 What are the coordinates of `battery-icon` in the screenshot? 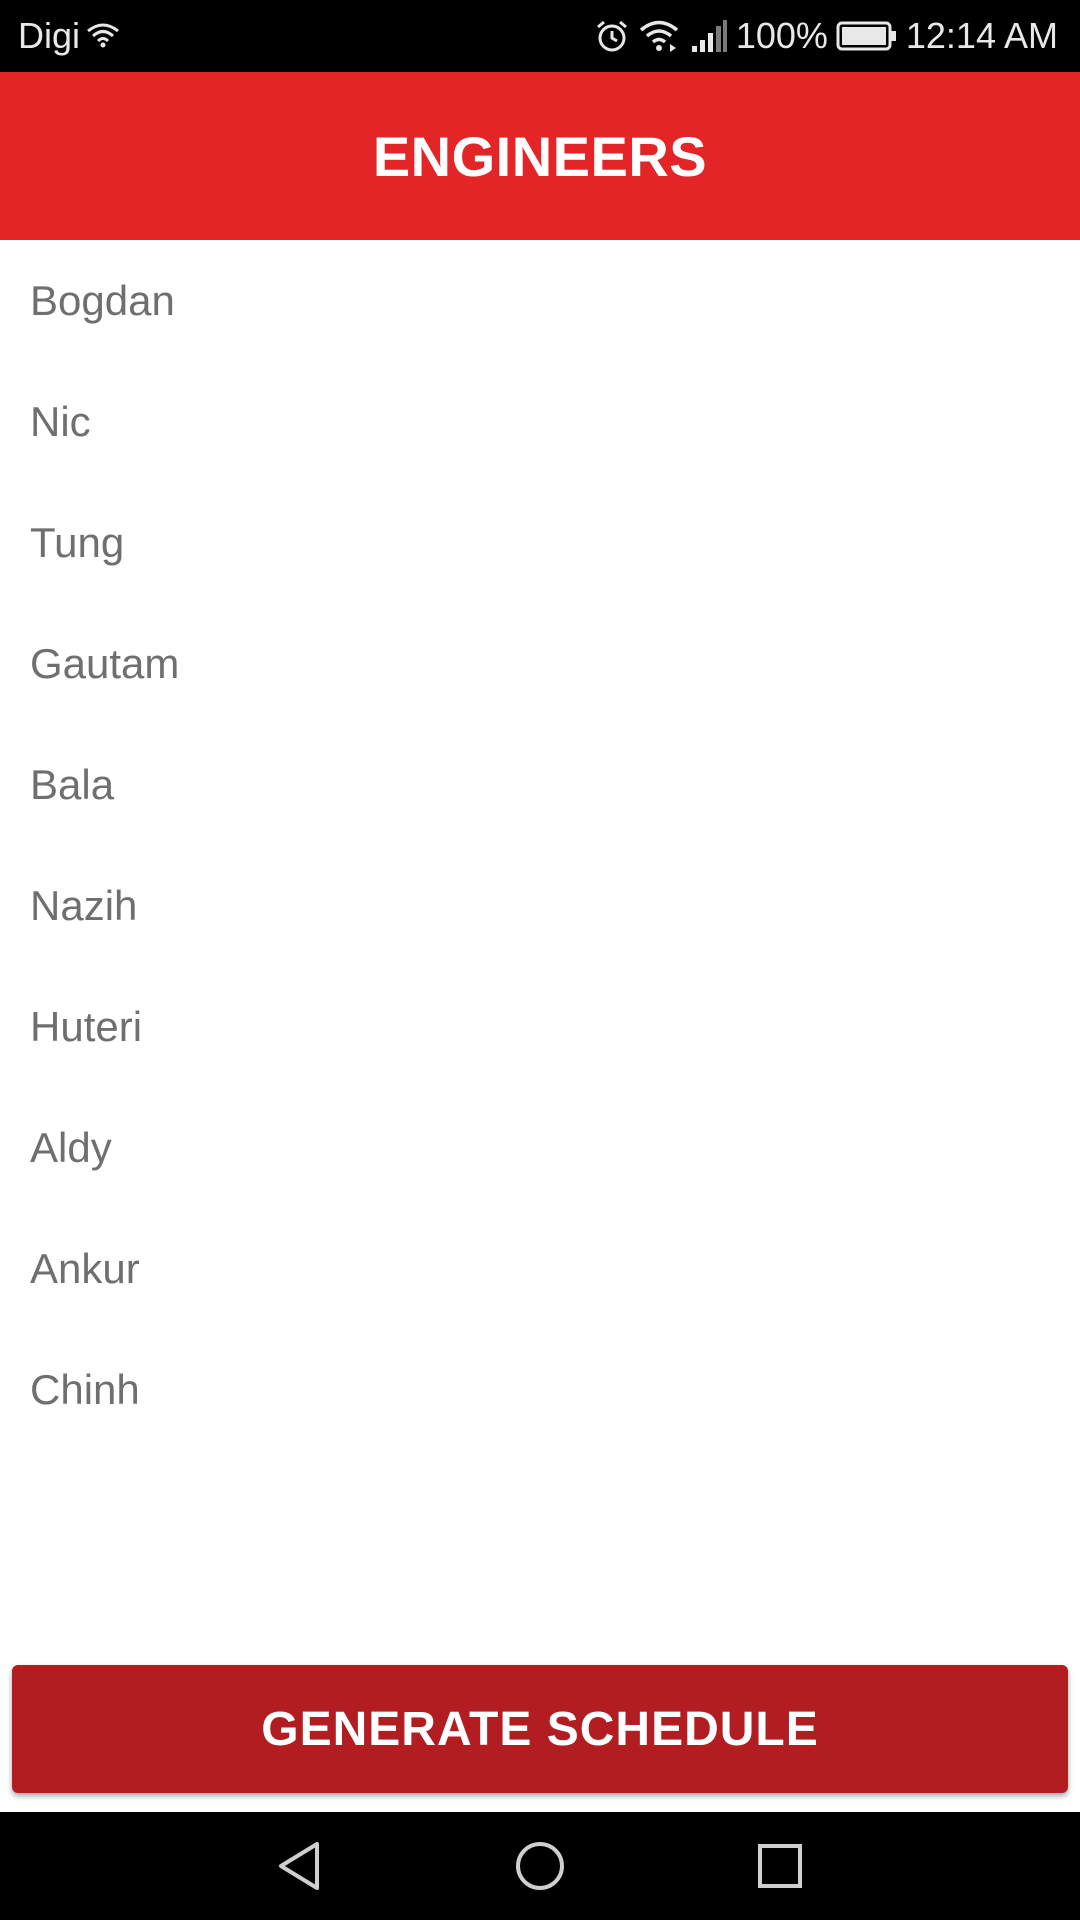 It's located at (867, 36).